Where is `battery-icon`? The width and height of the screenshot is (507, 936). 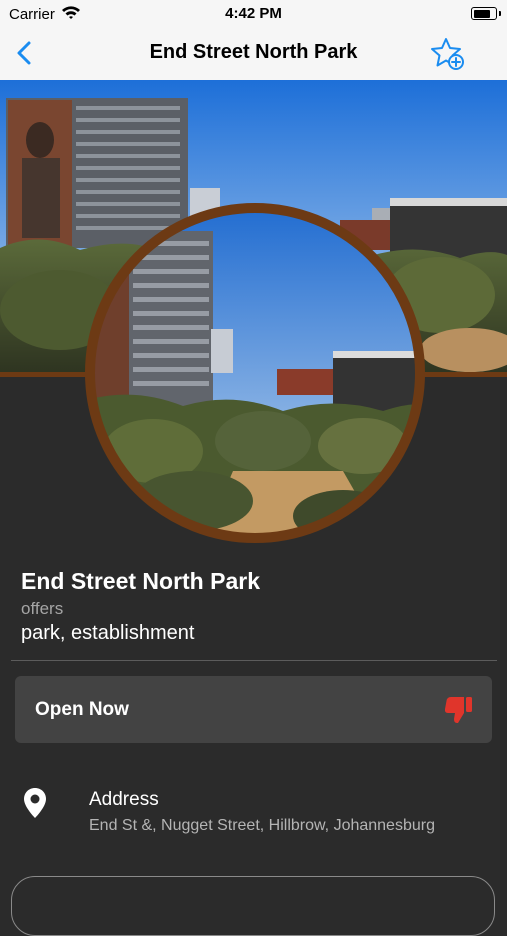
battery-icon is located at coordinates (486, 13).